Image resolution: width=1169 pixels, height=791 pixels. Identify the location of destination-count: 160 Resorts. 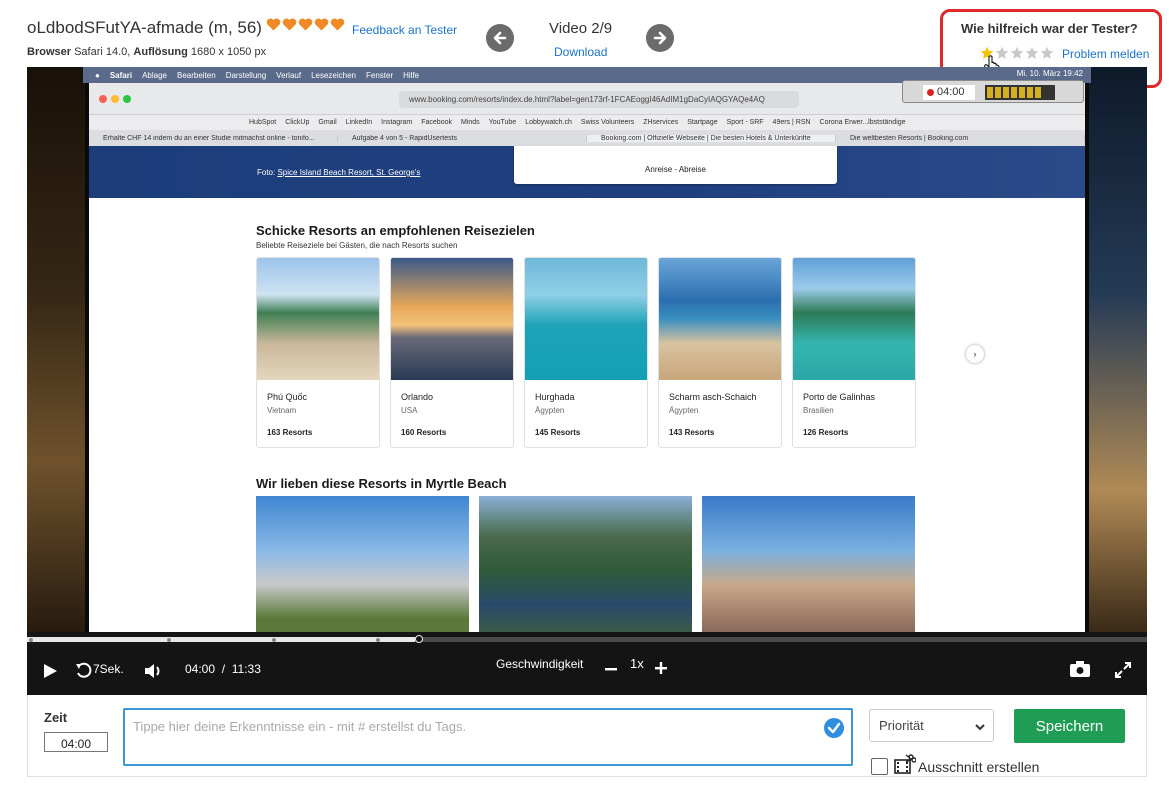
(424, 432).